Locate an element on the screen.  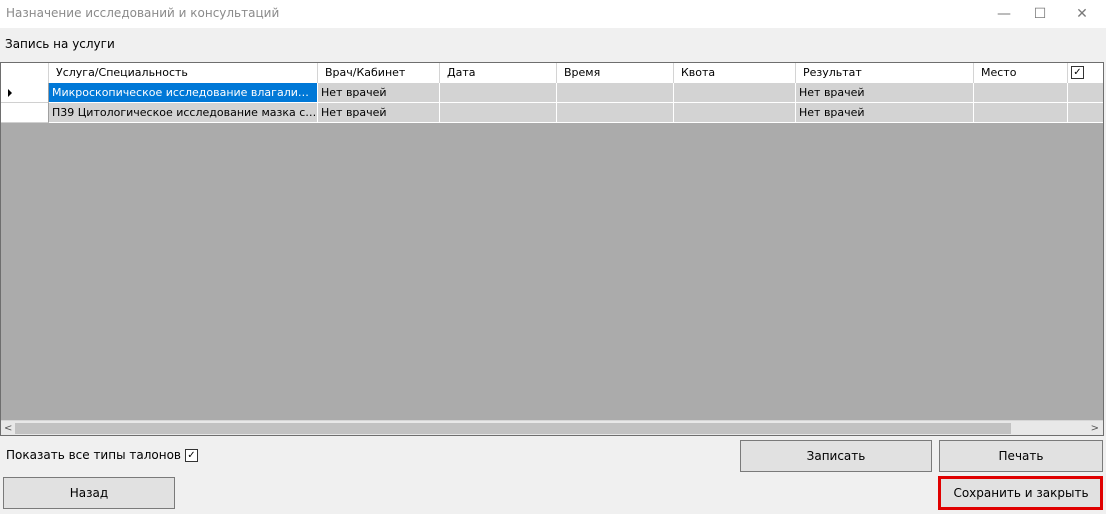
column-header-doctor: Врач/Кабинет is located at coordinates (379, 73).